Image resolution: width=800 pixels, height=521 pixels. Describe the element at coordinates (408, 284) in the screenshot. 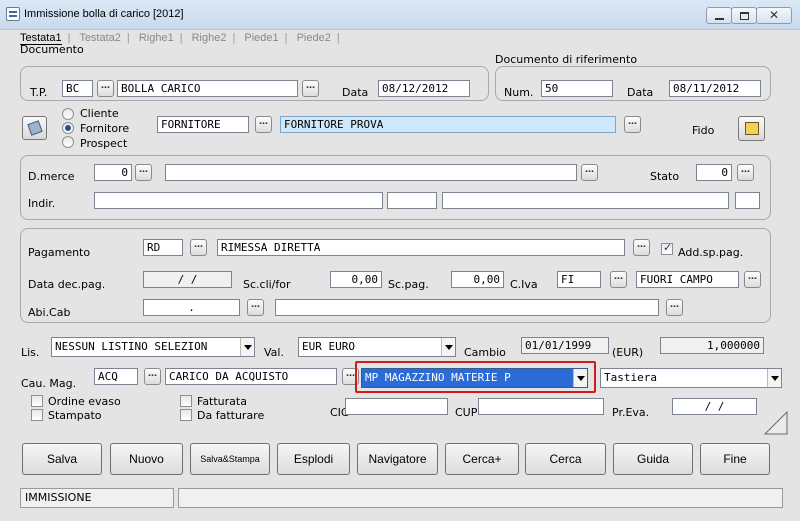

I see `sc-pag-label: Sc.pag.` at that location.